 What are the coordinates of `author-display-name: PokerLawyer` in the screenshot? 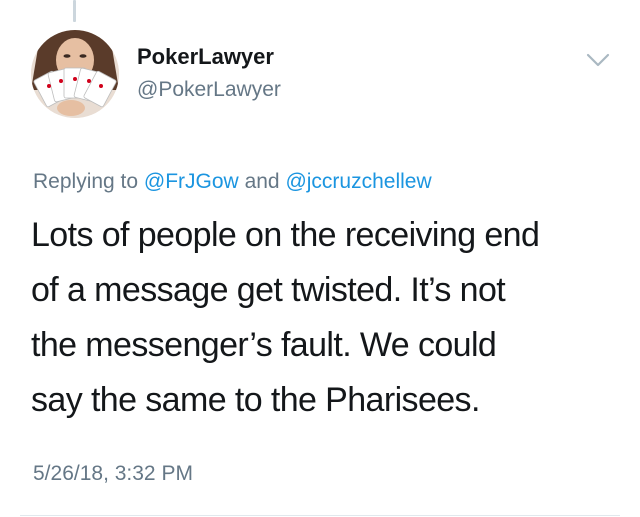 It's located at (205, 57).